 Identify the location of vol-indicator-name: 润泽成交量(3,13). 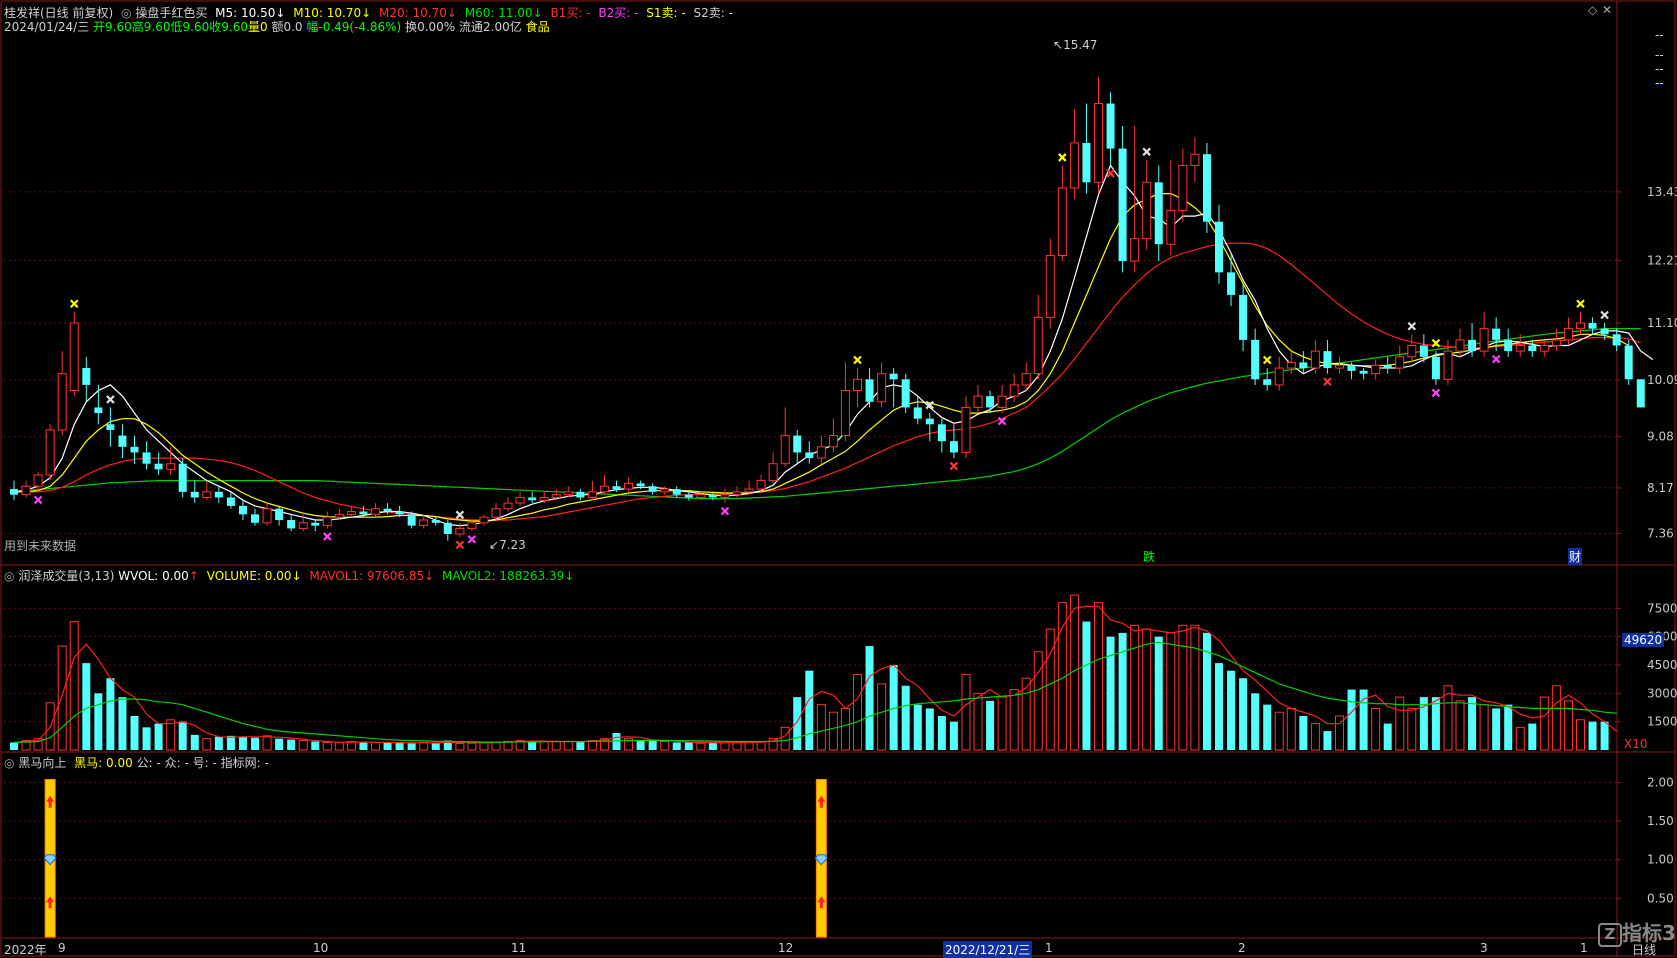
(66, 576).